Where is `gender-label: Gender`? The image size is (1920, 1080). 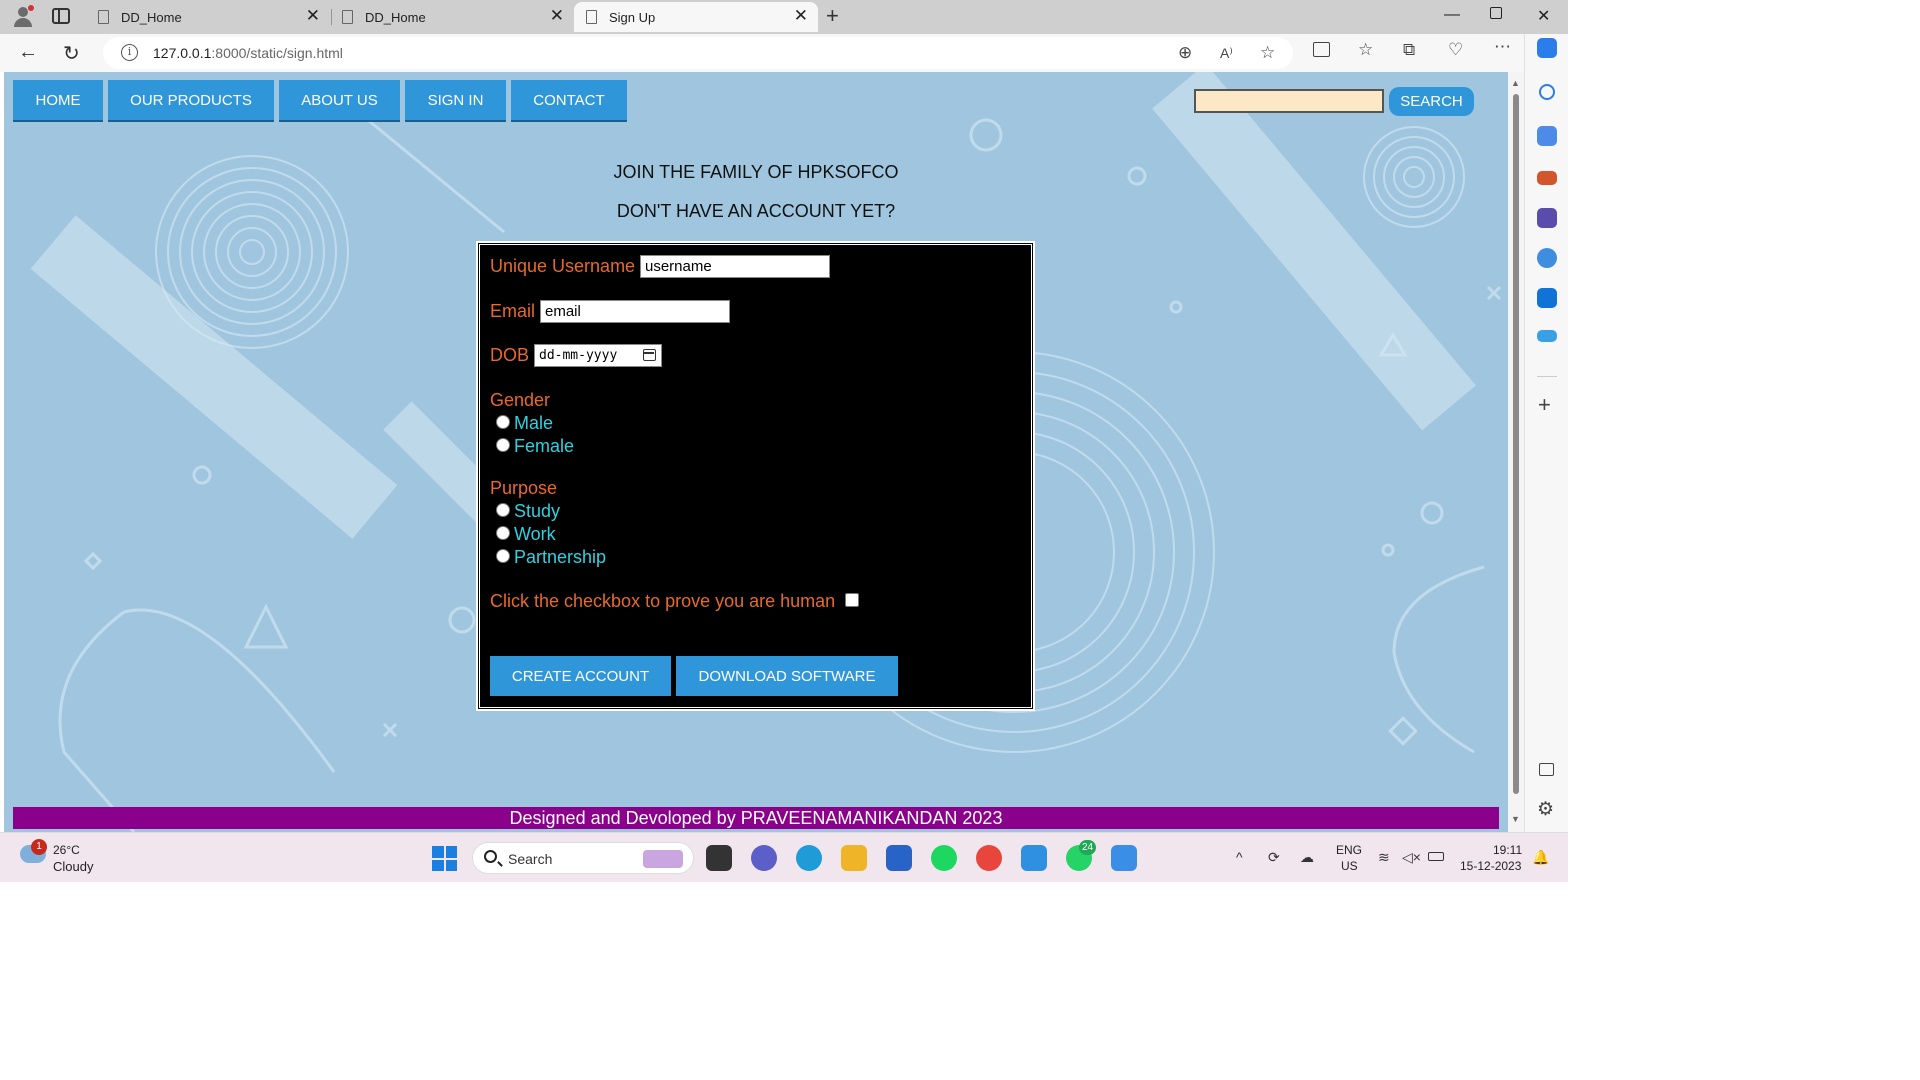
gender-label: Gender is located at coordinates (520, 400).